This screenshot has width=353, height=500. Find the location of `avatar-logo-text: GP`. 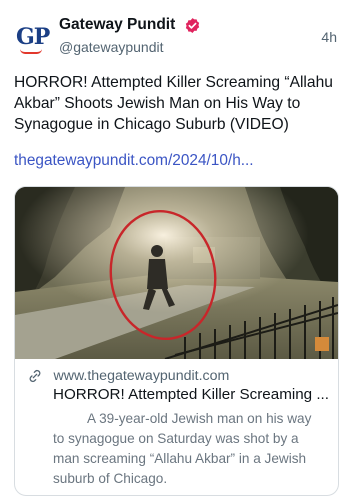

avatar-logo-text: GP is located at coordinates (33, 37).